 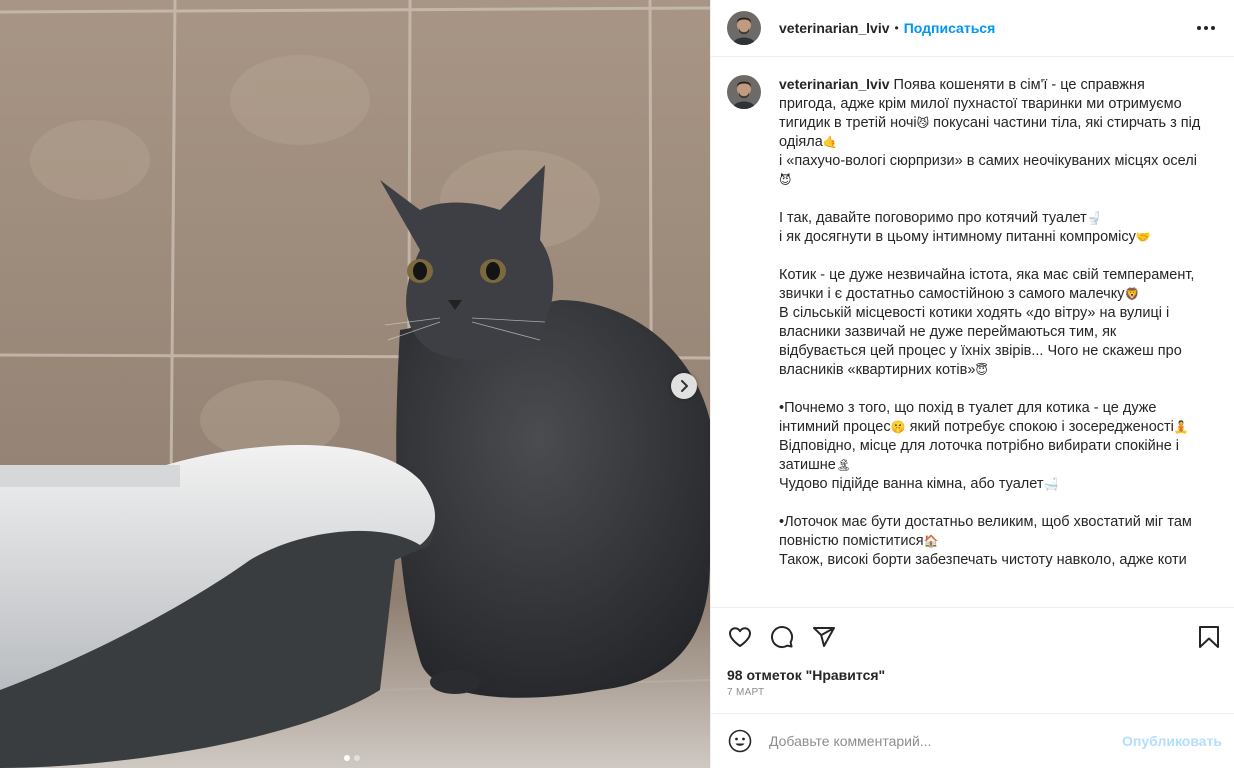 What do you see at coordinates (972, 675) in the screenshot?
I see `likes-count: 98 отметок "Нравится"` at bounding box center [972, 675].